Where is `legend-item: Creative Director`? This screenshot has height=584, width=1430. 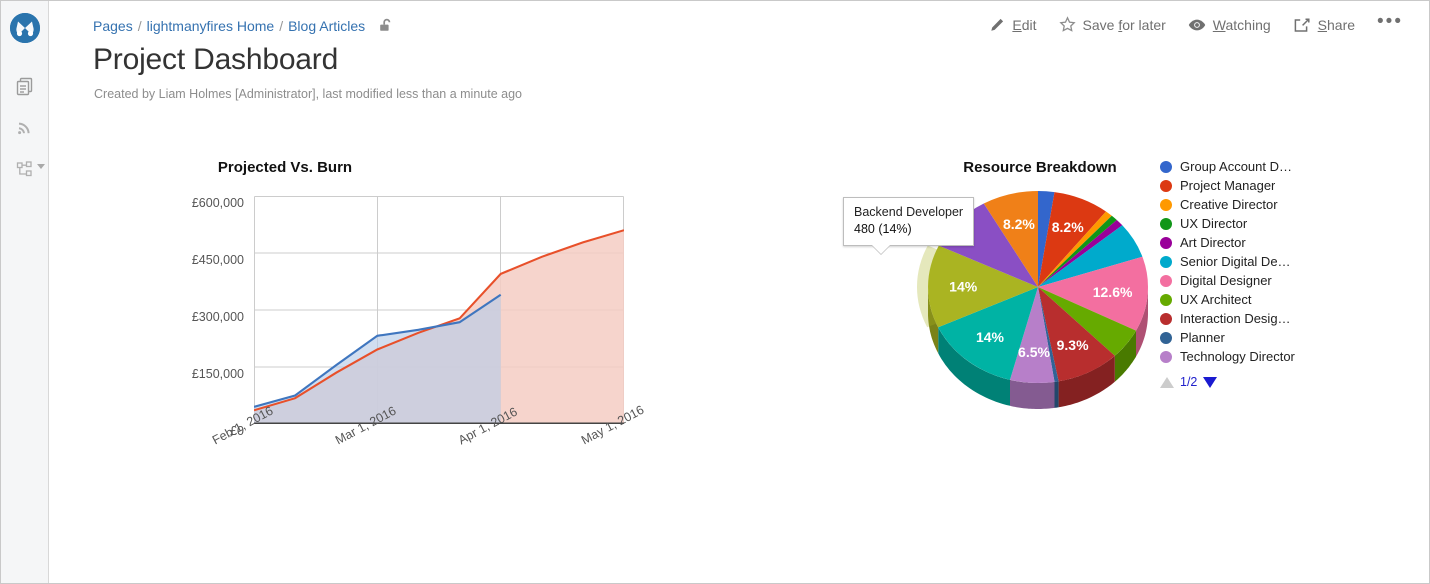 legend-item: Creative Director is located at coordinates (1255, 204).